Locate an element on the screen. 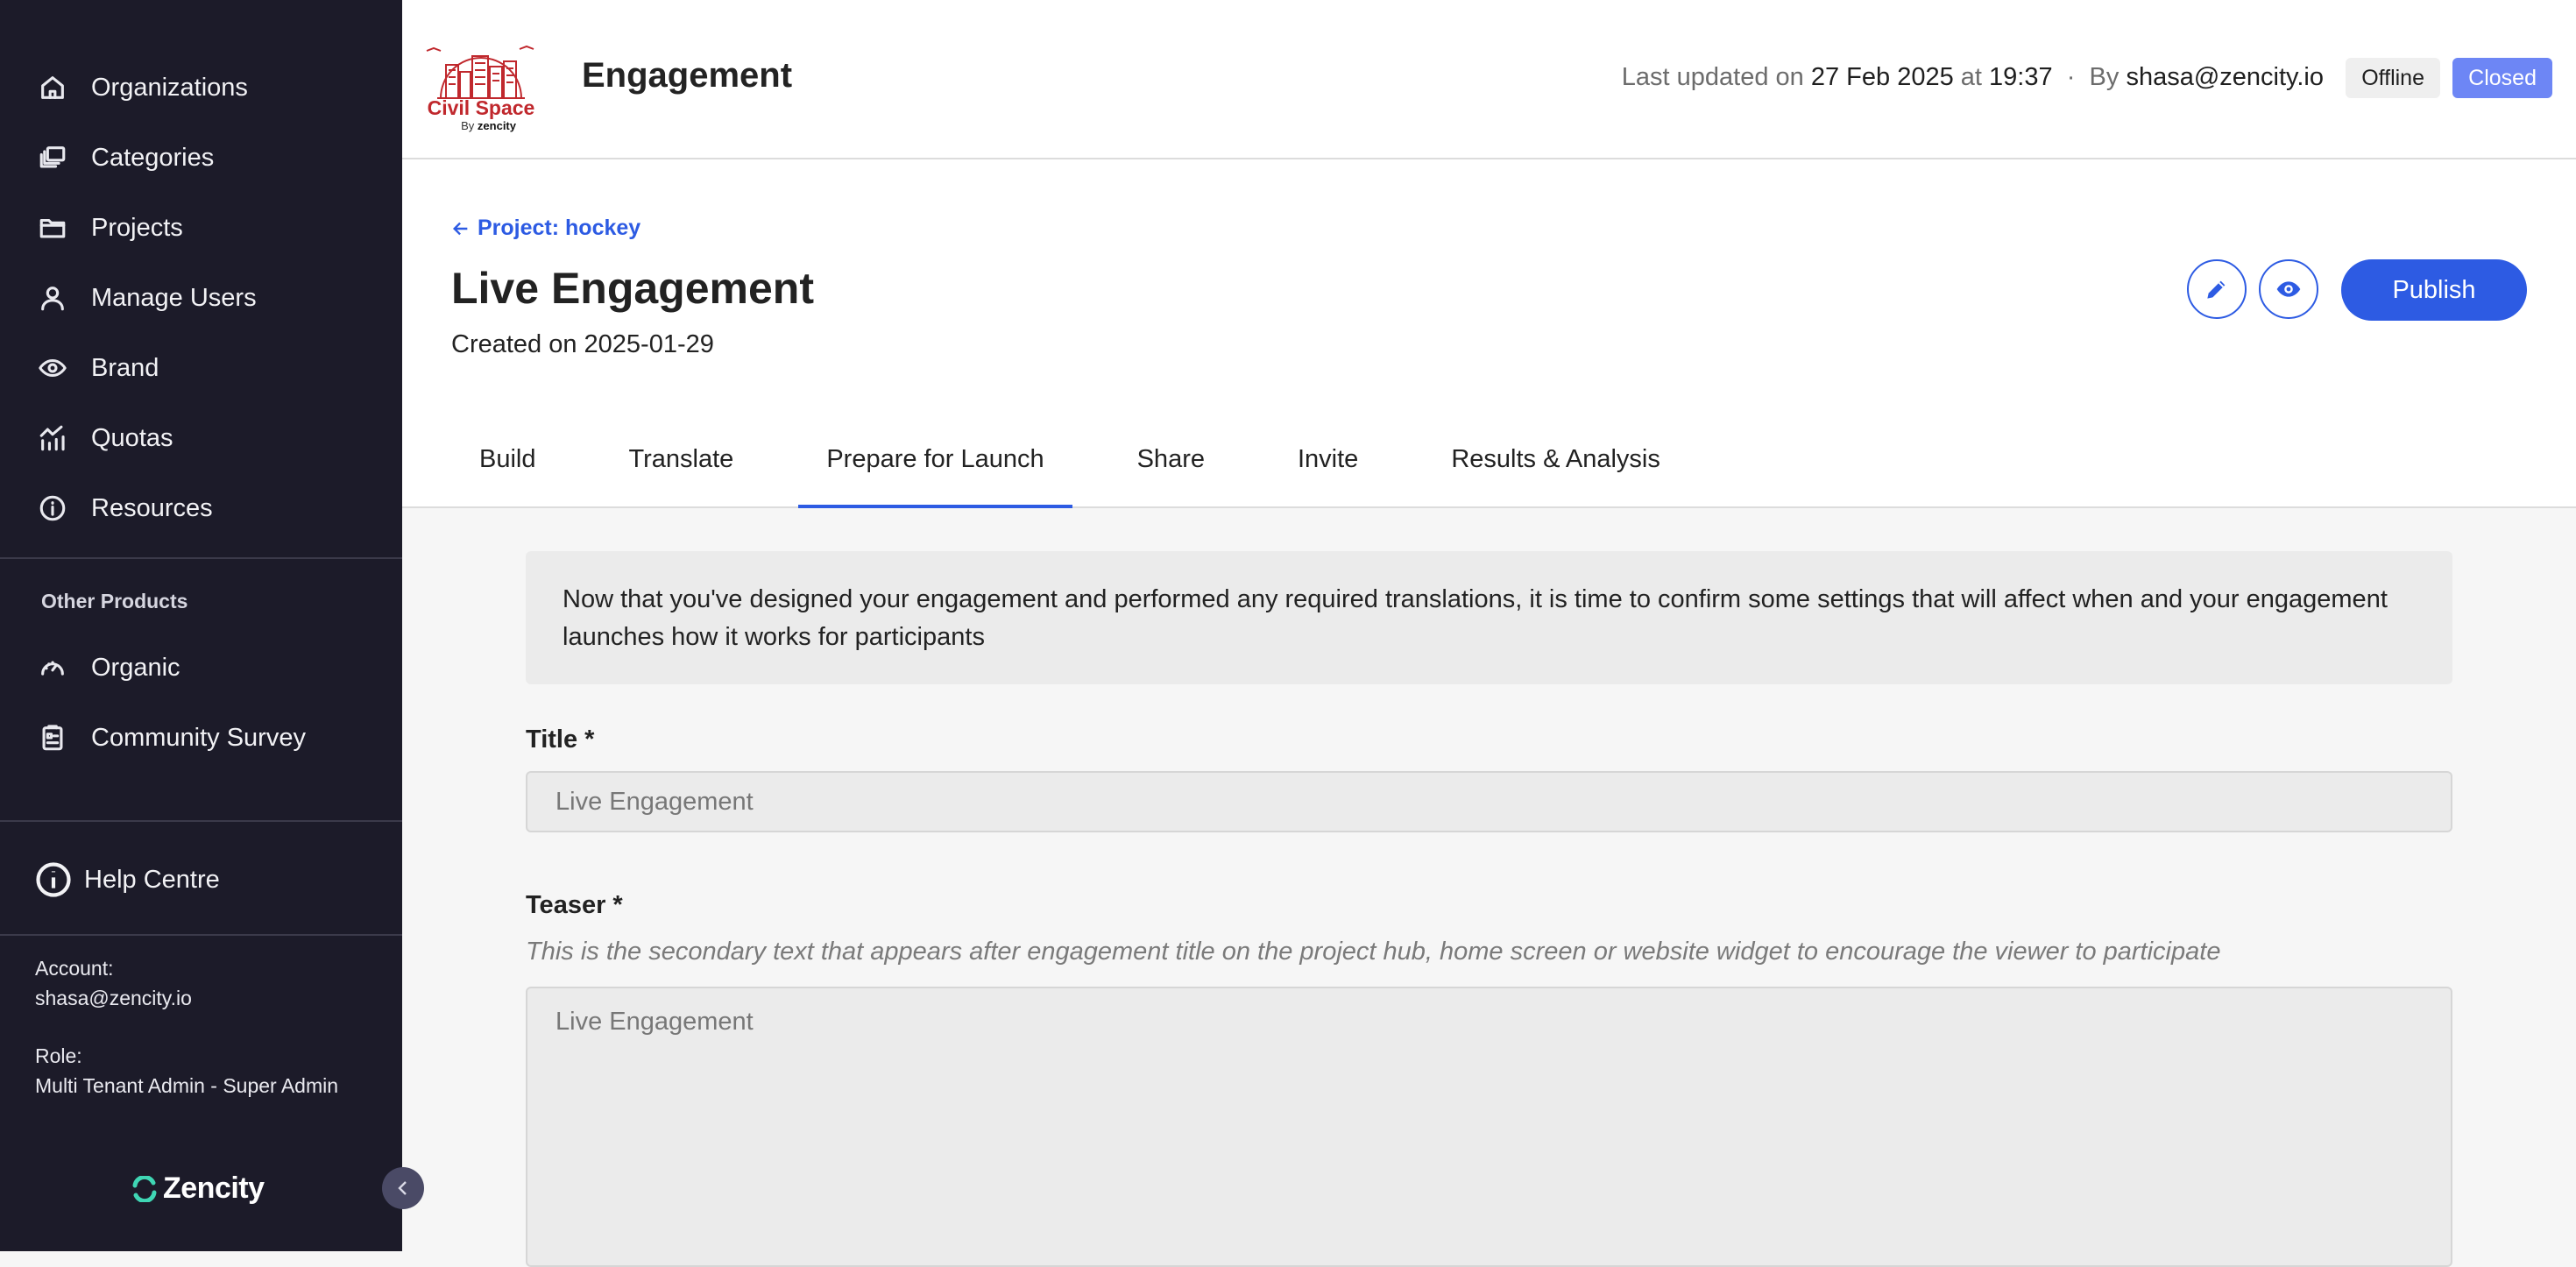 The width and height of the screenshot is (2576, 1267). zencity-logo-text: Zencity is located at coordinates (214, 1188).